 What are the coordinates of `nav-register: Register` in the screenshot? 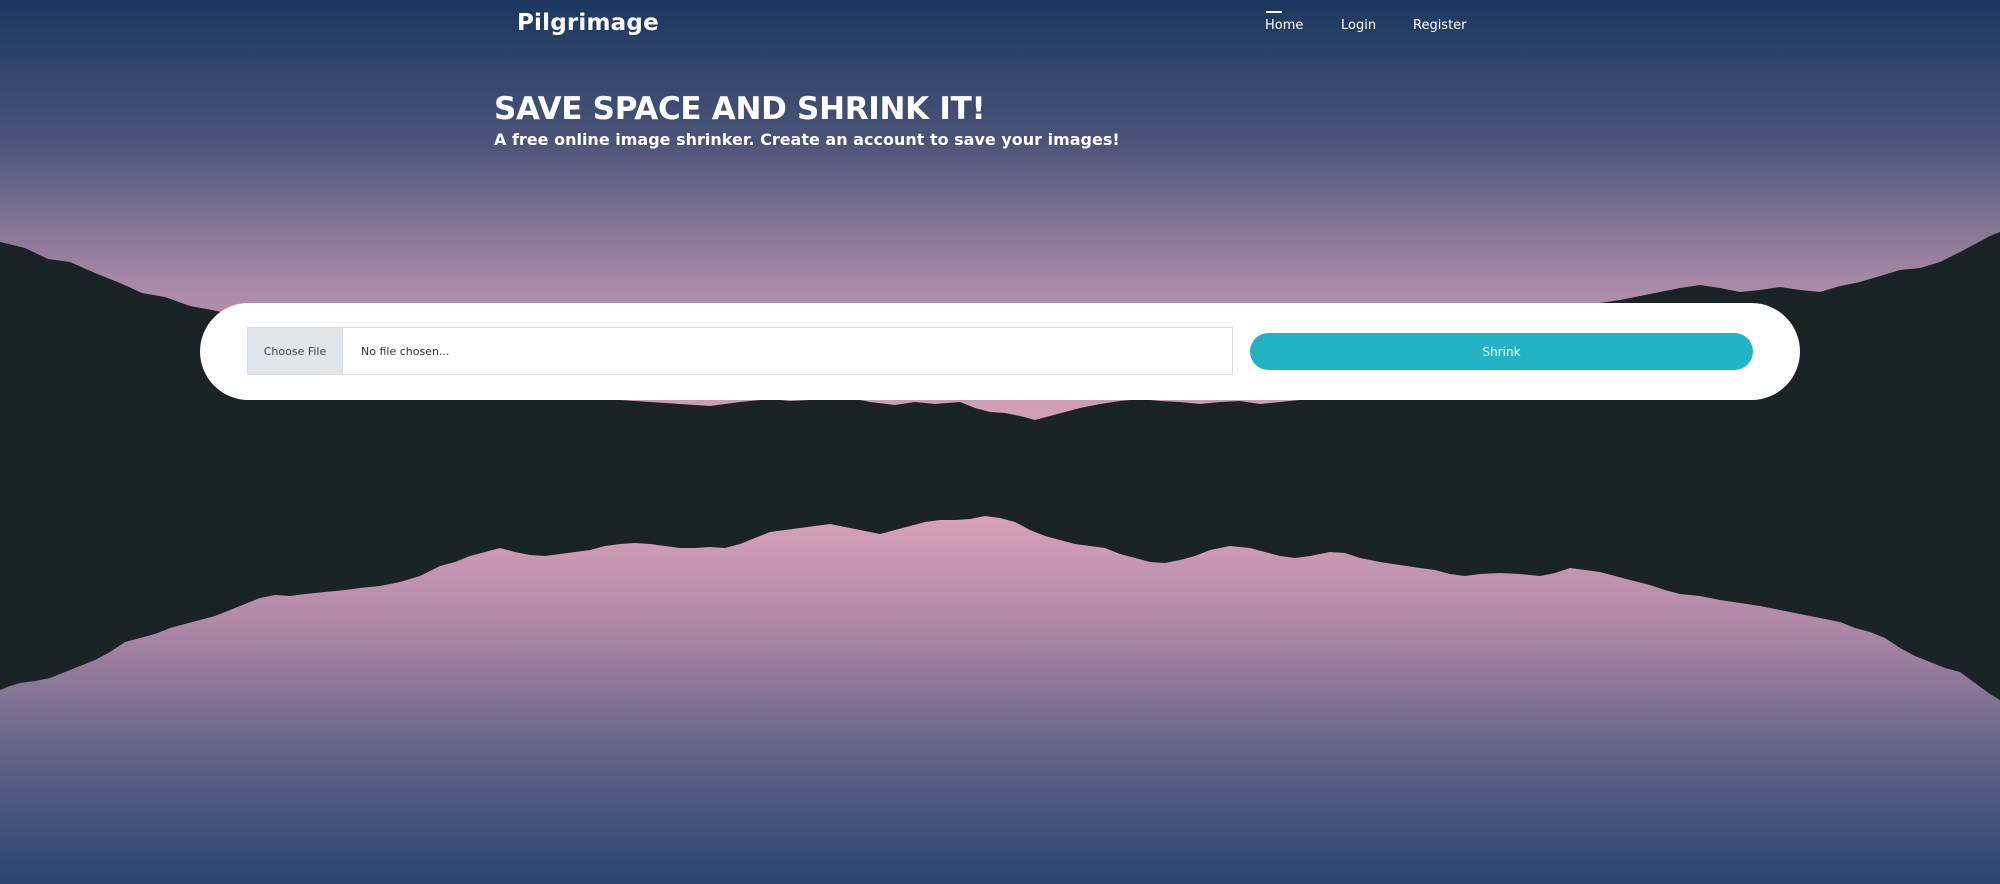 It's located at (1440, 25).